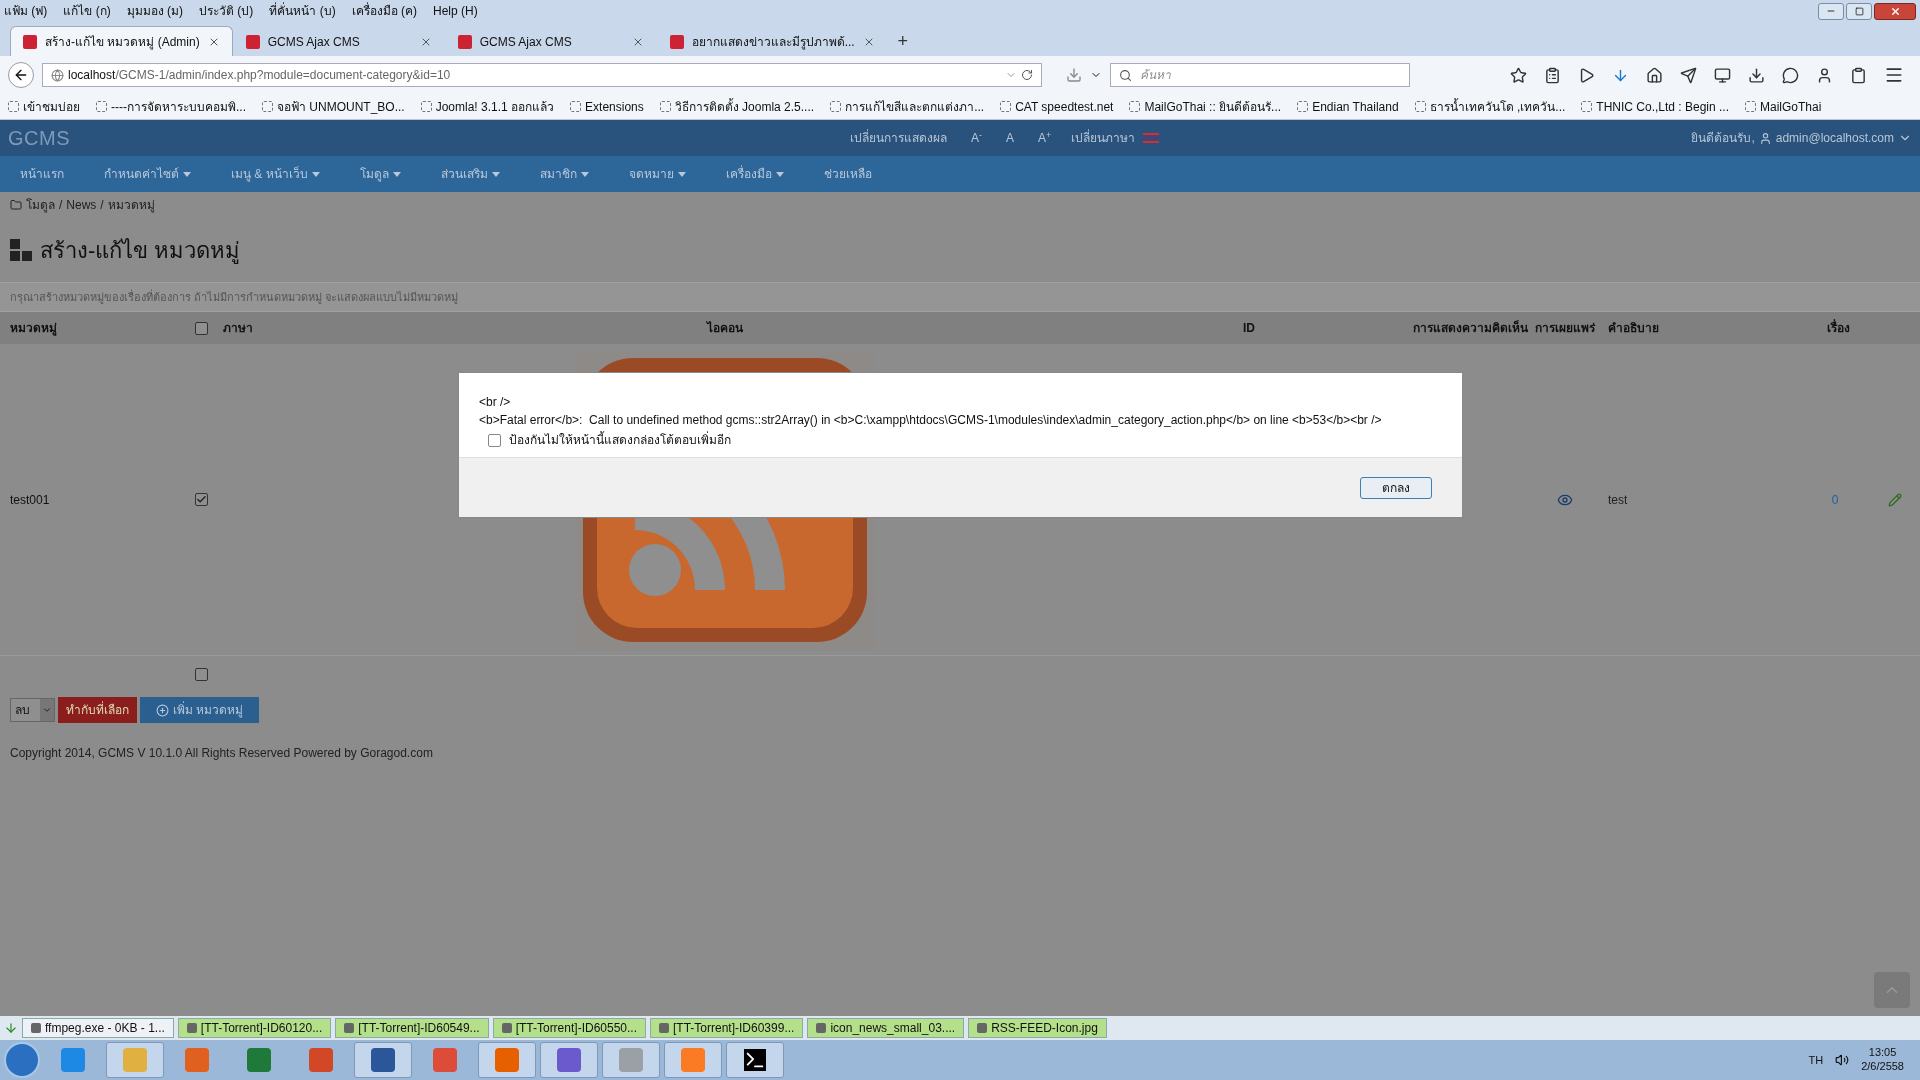 This screenshot has height=1080, width=1920. Describe the element at coordinates (1834, 138) in the screenshot. I see `user-link: admin@localhost.com` at that location.